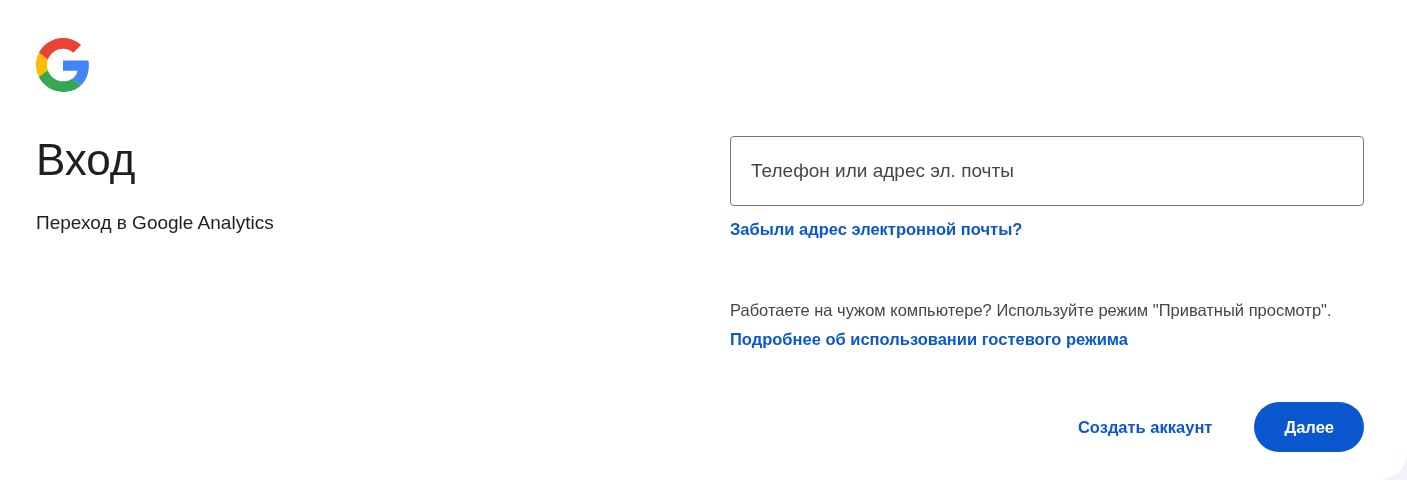 The height and width of the screenshot is (480, 1407). Describe the element at coordinates (1047, 171) in the screenshot. I see `email-field: Телефон или адрес эл. почты` at that location.